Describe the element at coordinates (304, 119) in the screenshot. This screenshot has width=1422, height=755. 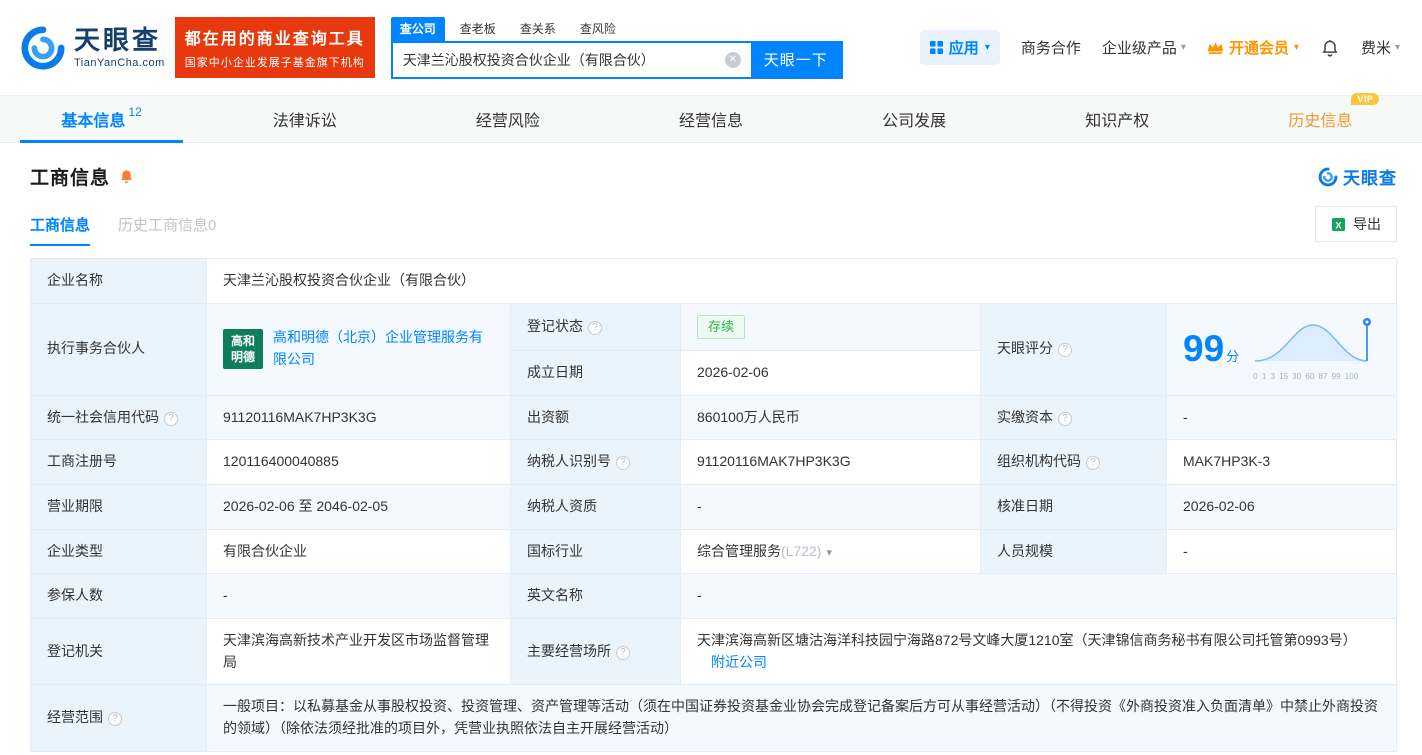
I see `tab-legal-litigation: 法律诉讼` at that location.